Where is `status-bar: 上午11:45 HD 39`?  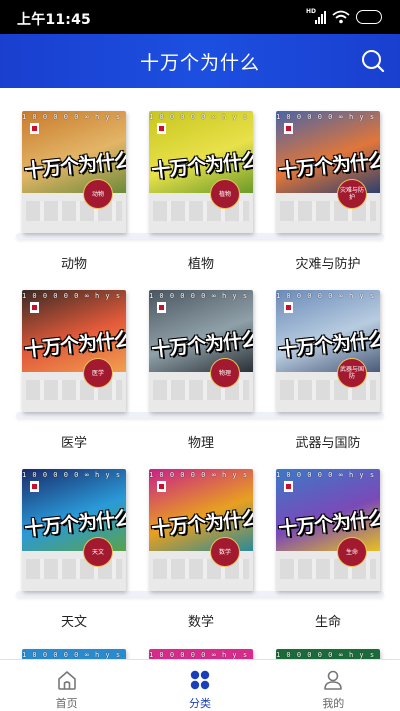
status-bar: 上午11:45 HD 39 is located at coordinates (200, 17).